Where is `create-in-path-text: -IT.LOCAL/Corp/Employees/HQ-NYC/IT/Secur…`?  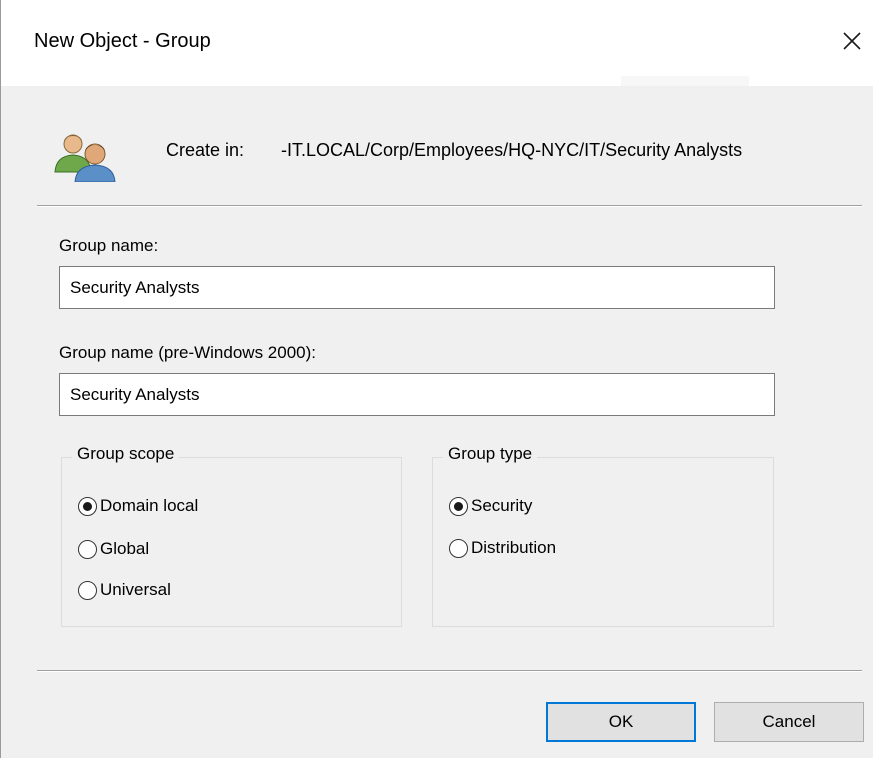 create-in-path-text: -IT.LOCAL/Corp/Employees/HQ-NYC/IT/Secur… is located at coordinates (512, 150).